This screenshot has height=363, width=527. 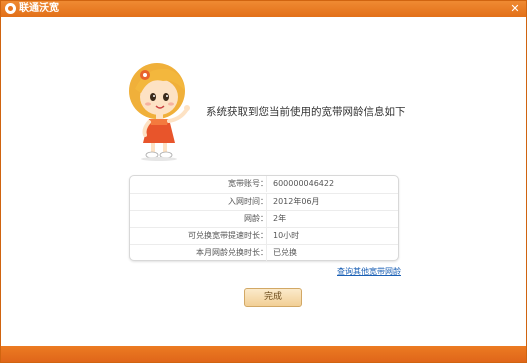 I want to click on info-row-account: 宽带账号： 600000046422, so click(x=264, y=184).